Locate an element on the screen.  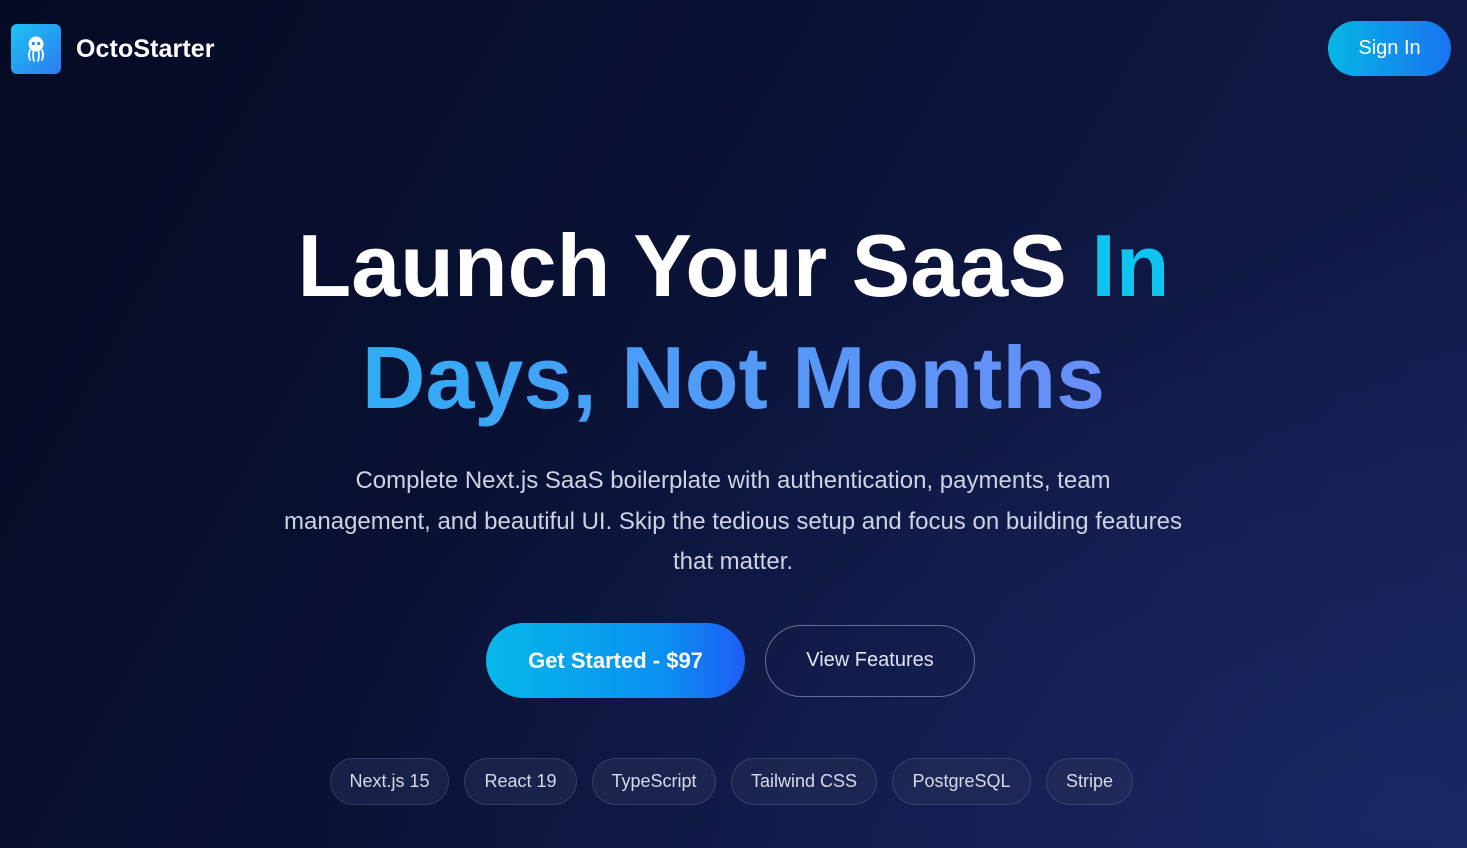
hero-title-accent: In is located at coordinates (1130, 265).